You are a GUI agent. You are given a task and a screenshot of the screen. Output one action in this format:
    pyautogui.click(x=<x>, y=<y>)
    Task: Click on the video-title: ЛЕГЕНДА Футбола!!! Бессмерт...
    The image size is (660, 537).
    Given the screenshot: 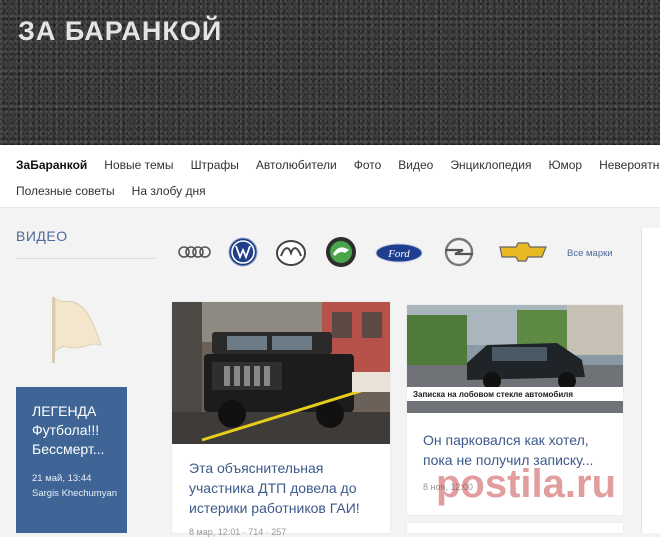 What is the action you would take?
    pyautogui.click(x=77, y=430)
    